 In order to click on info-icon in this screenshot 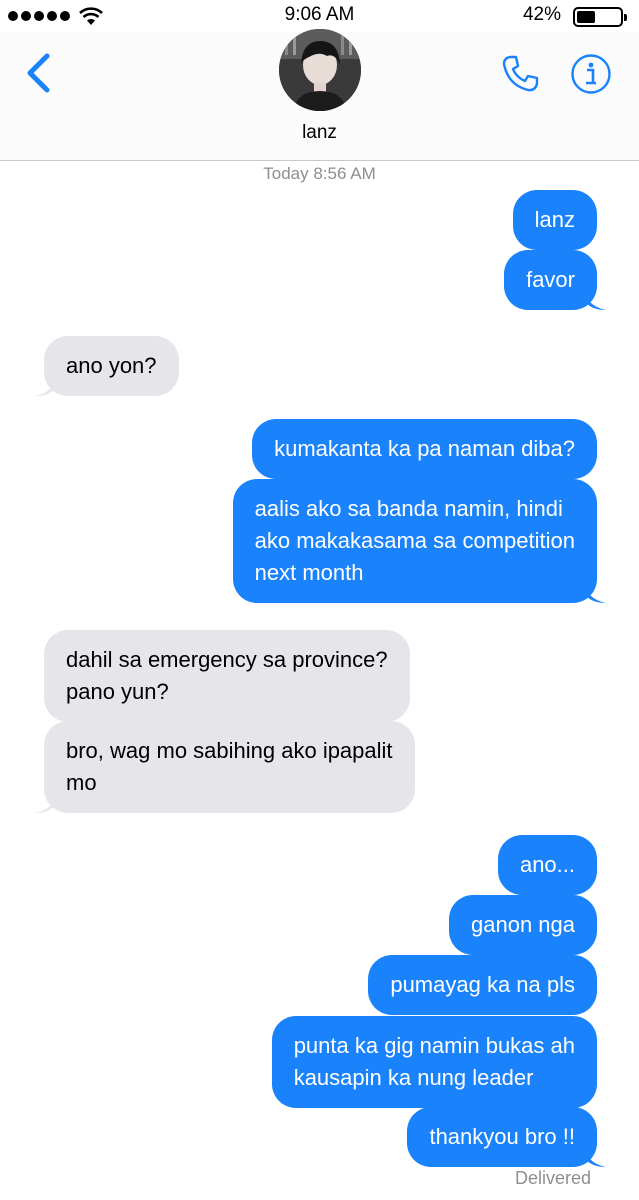, I will do `click(591, 74)`.